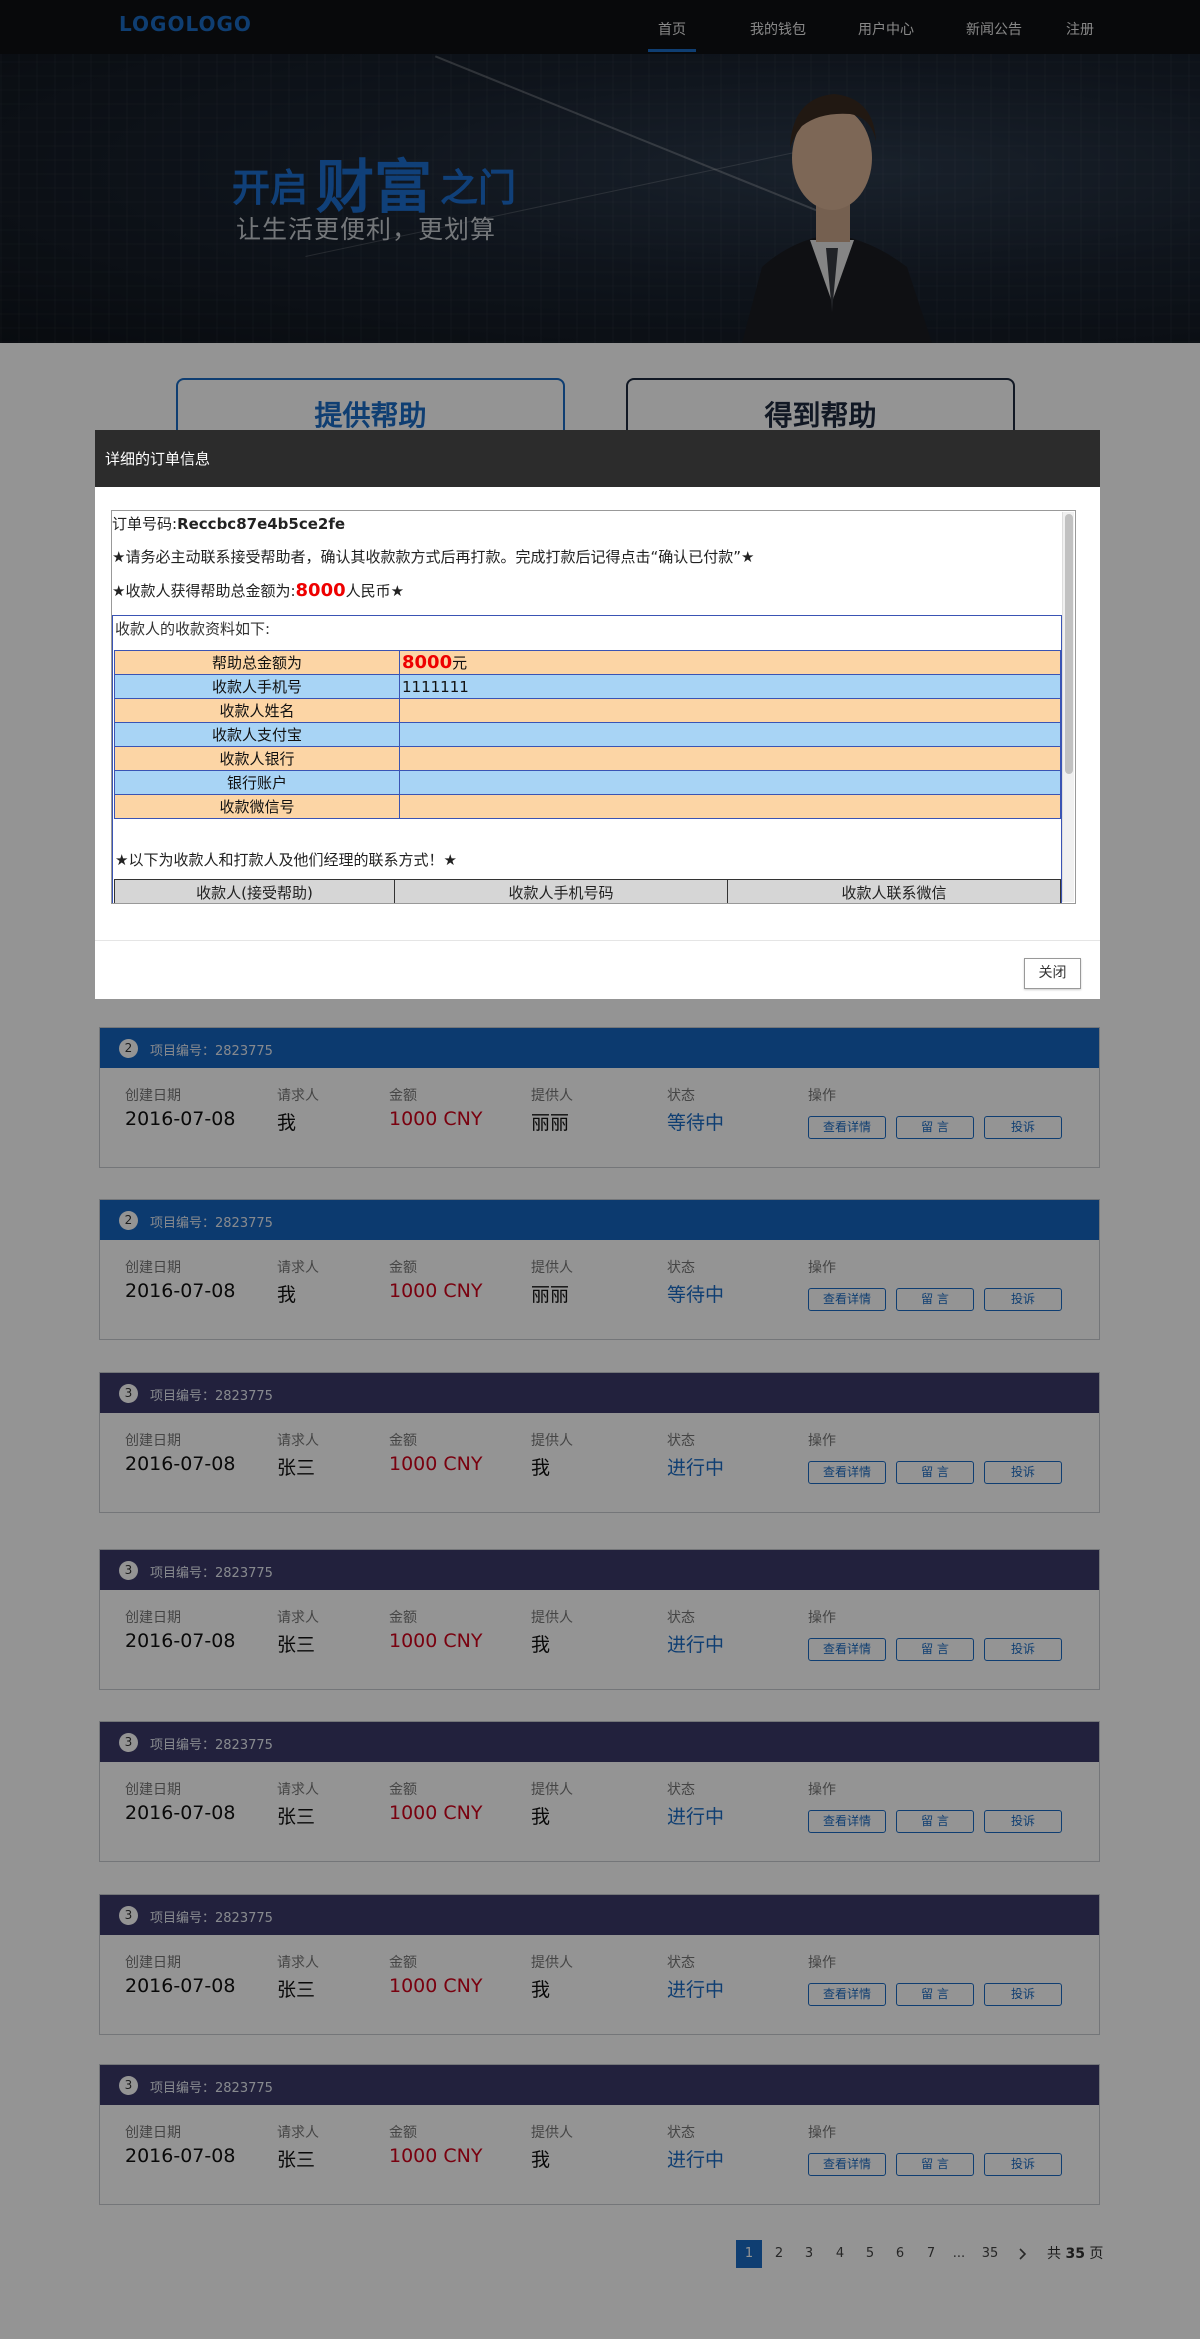 This screenshot has height=2339, width=1200. Describe the element at coordinates (587, 782) in the screenshot. I see `table-row: 银行账户` at that location.